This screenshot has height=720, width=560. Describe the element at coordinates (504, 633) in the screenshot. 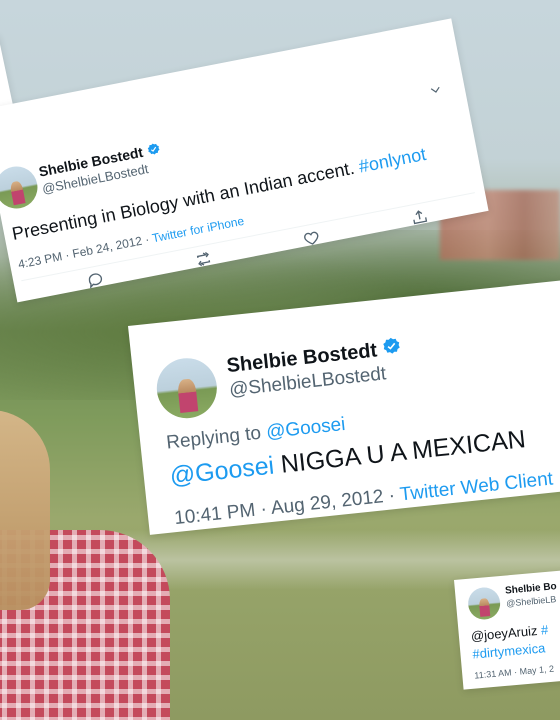

I see `mention-text: @joeyAruiz` at that location.